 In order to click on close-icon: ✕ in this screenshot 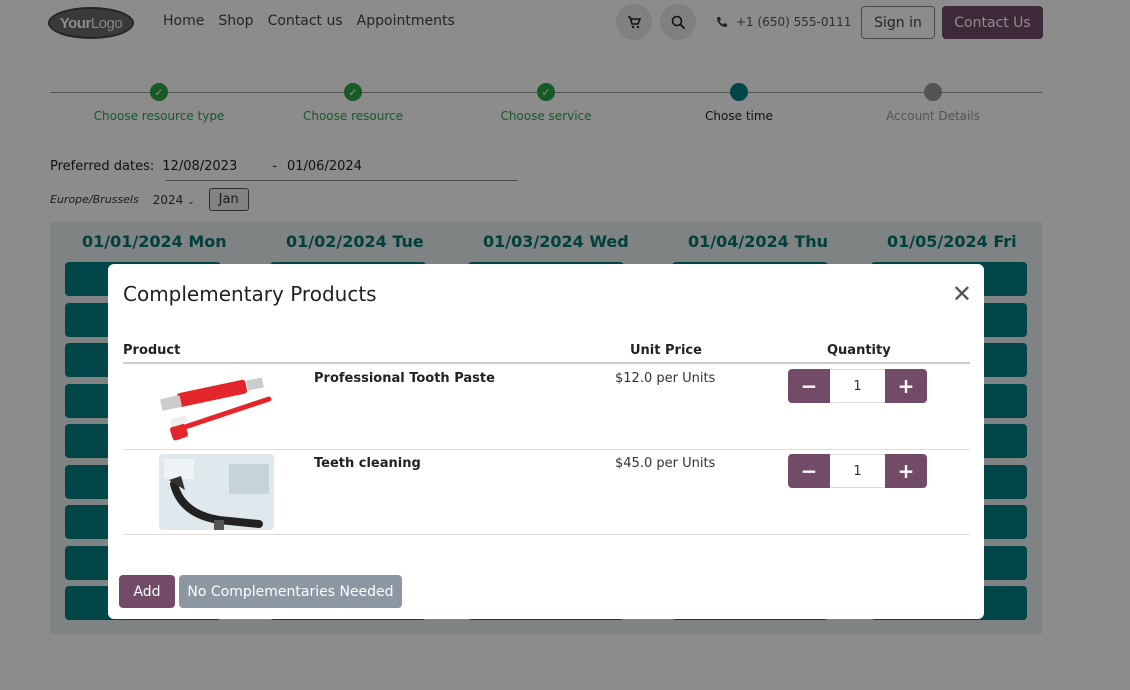, I will do `click(962, 294)`.